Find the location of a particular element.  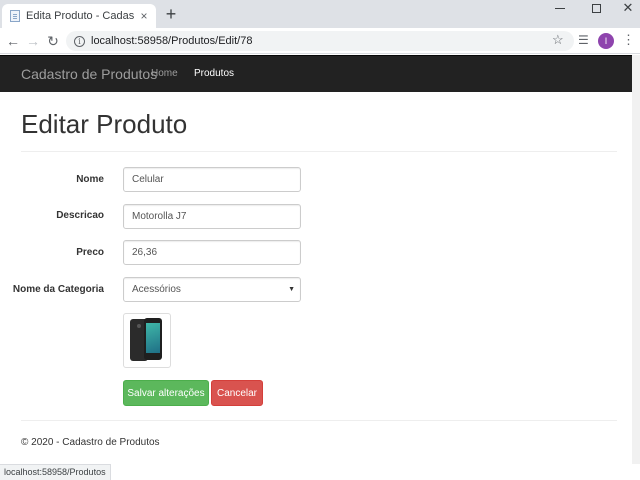

page-title: Editar Produto is located at coordinates (104, 124).